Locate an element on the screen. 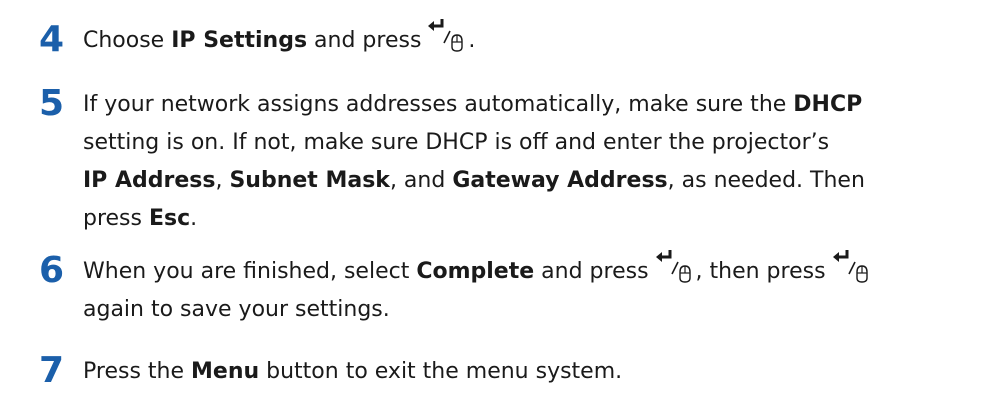  step-text: Choose IP Settings and press . is located at coordinates (528, 39).